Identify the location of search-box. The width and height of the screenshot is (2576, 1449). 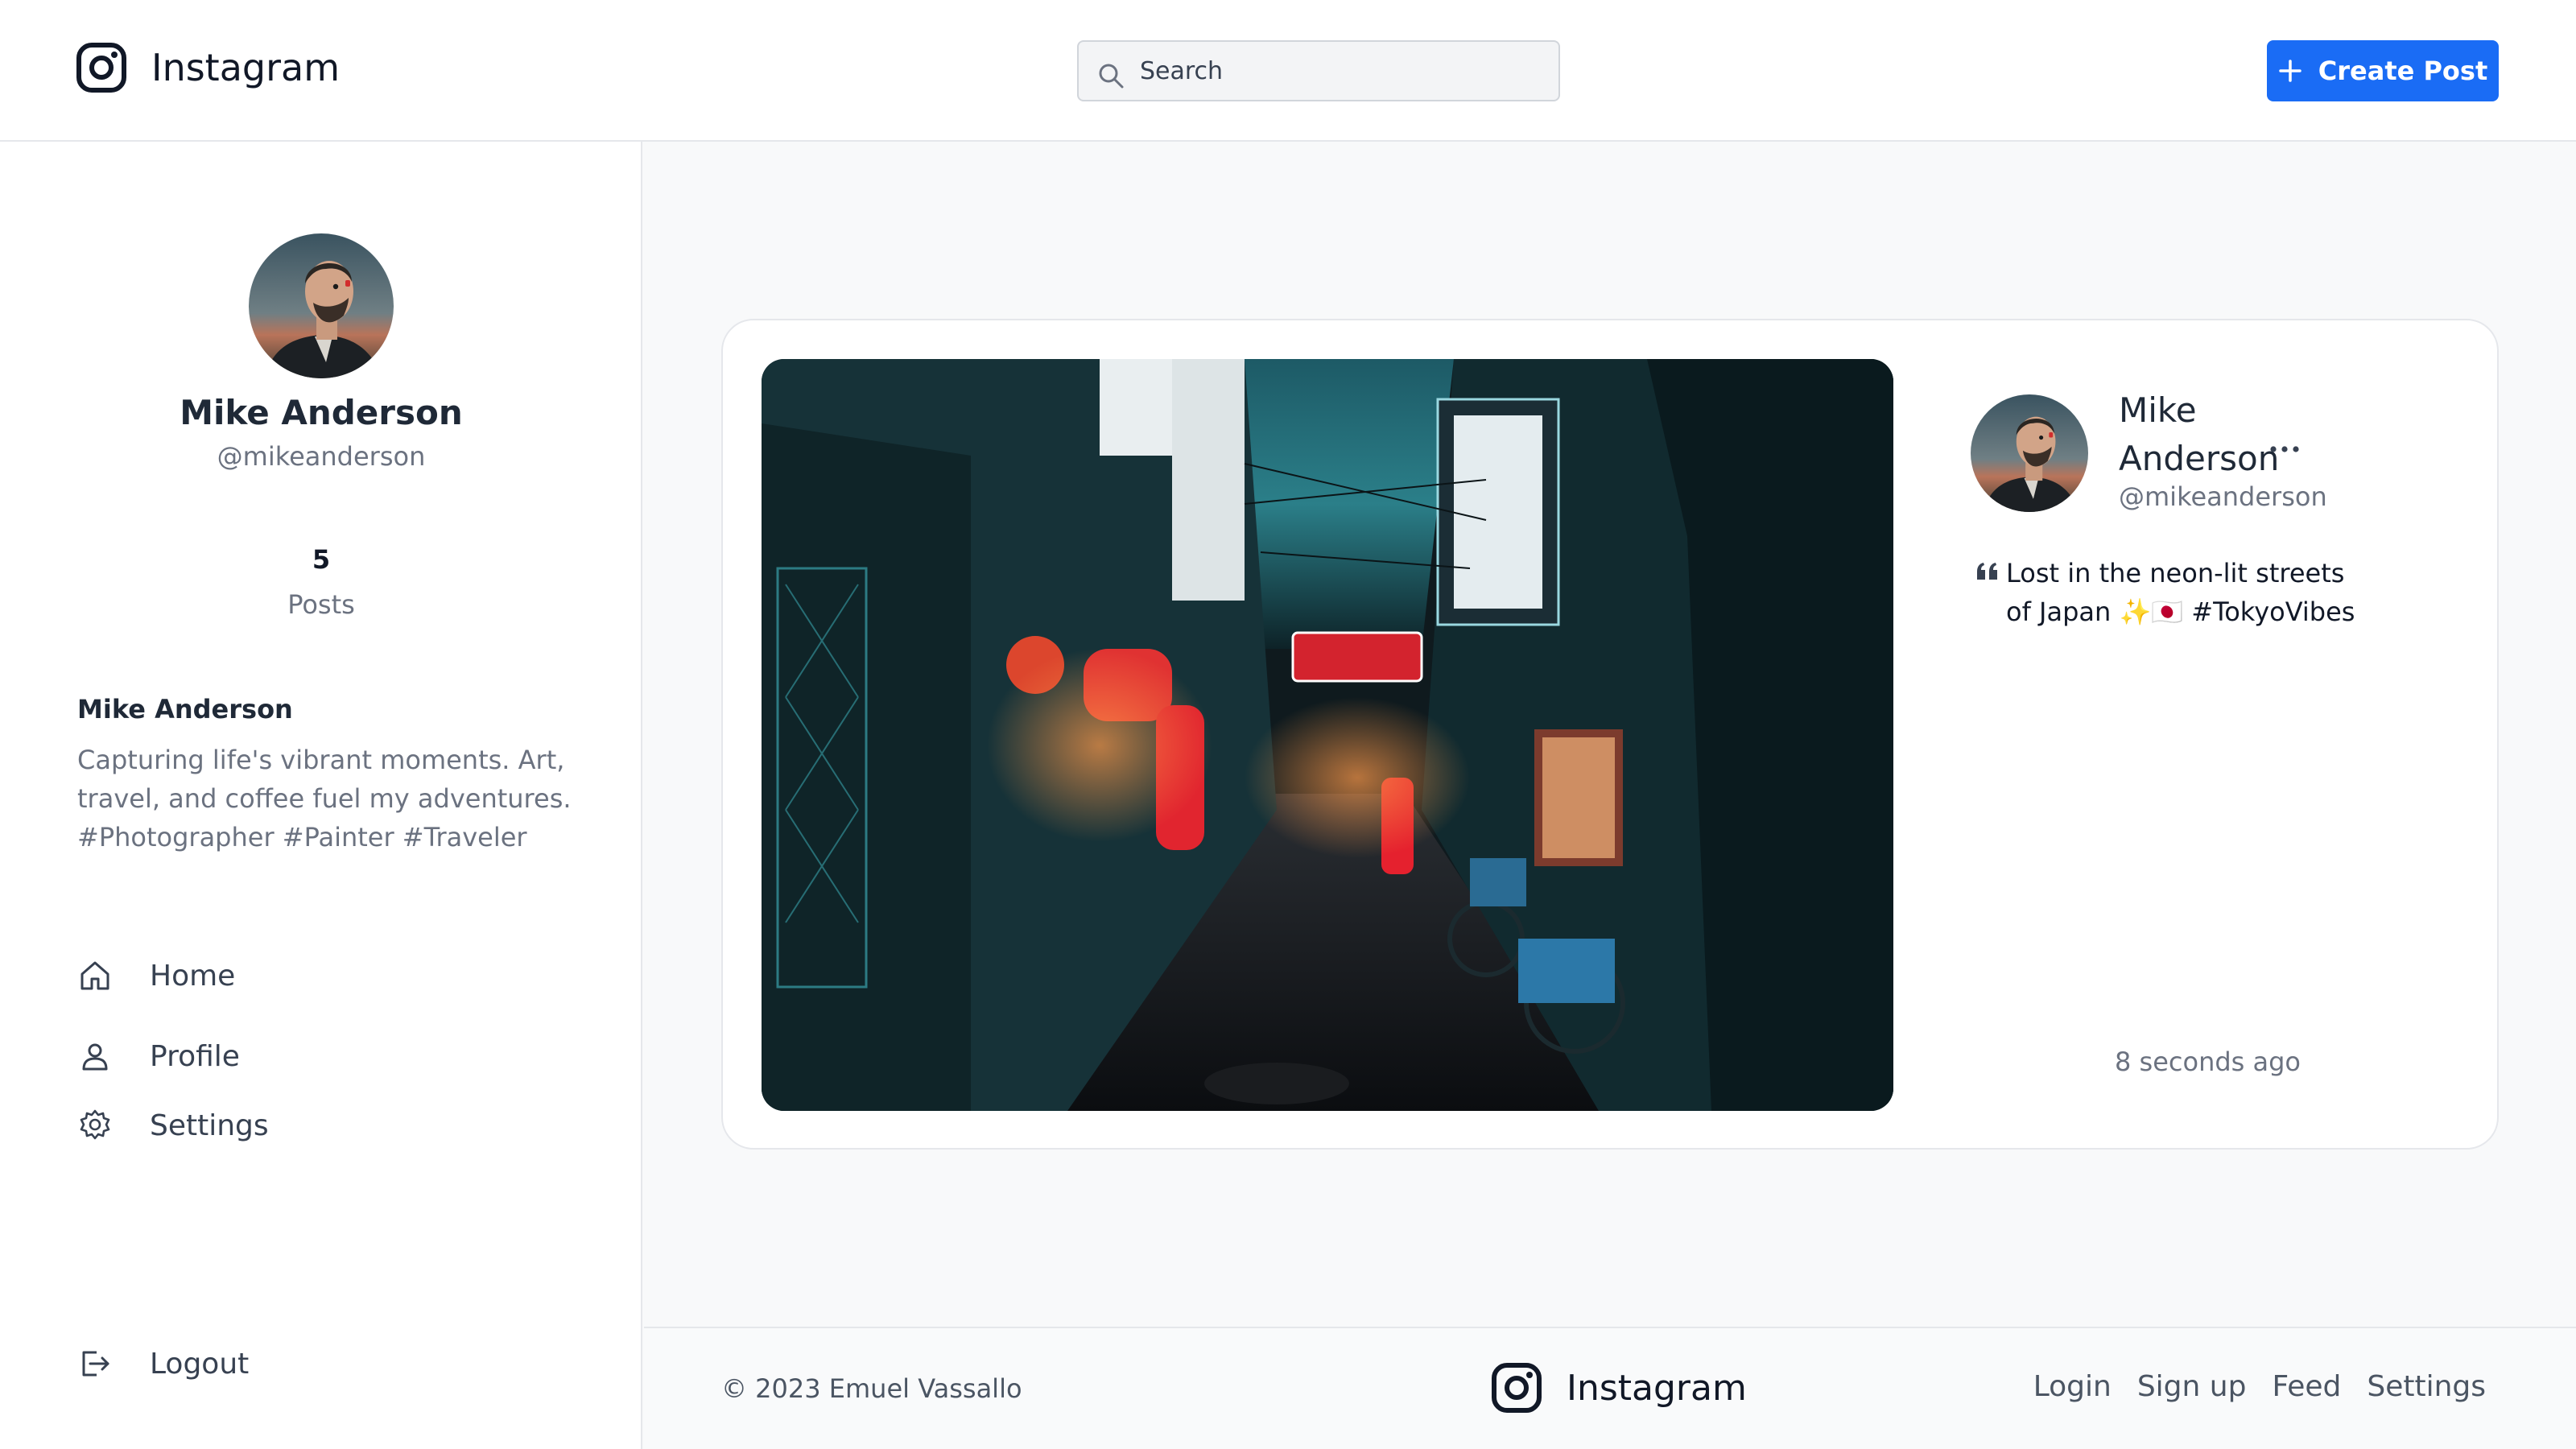
(1318, 70).